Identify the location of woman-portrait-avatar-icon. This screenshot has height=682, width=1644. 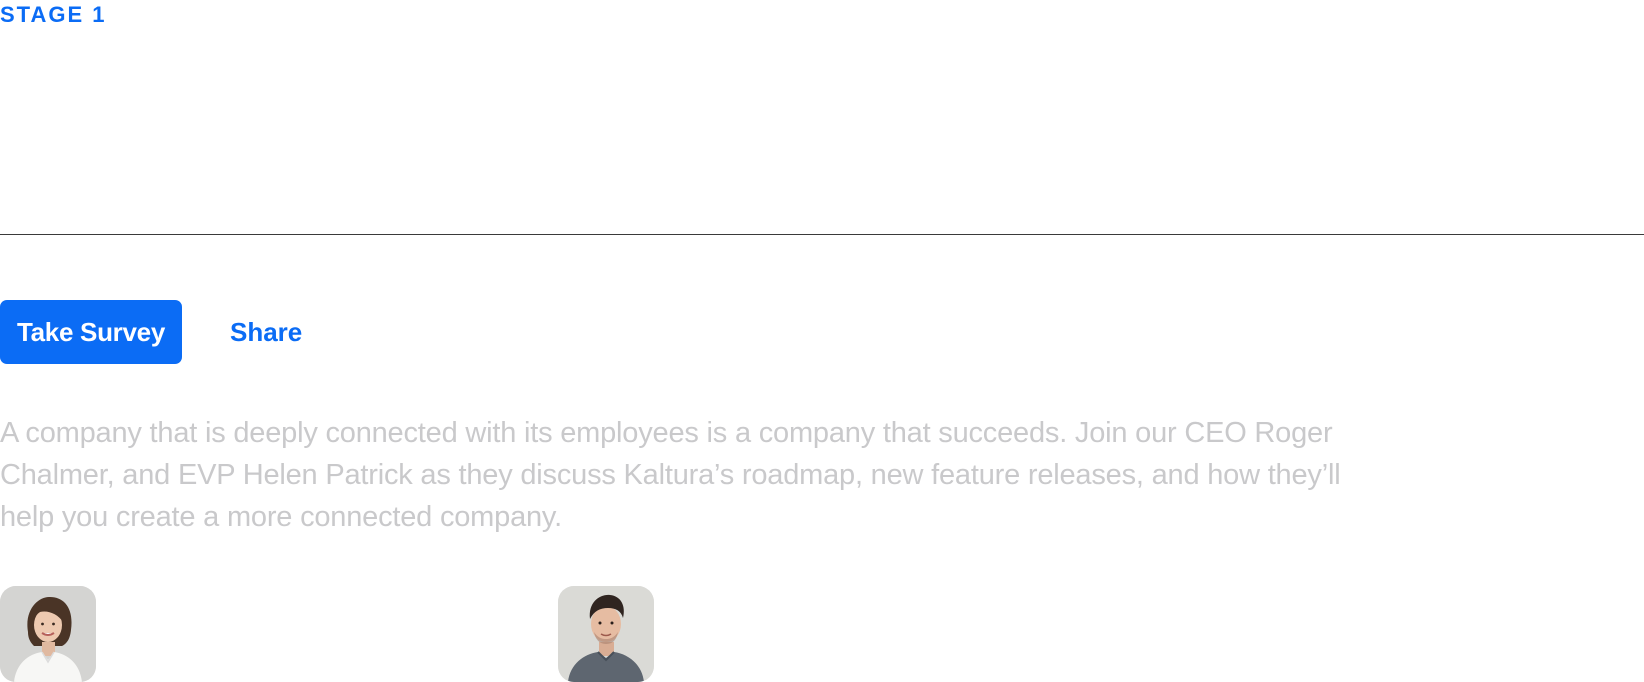
(48, 634).